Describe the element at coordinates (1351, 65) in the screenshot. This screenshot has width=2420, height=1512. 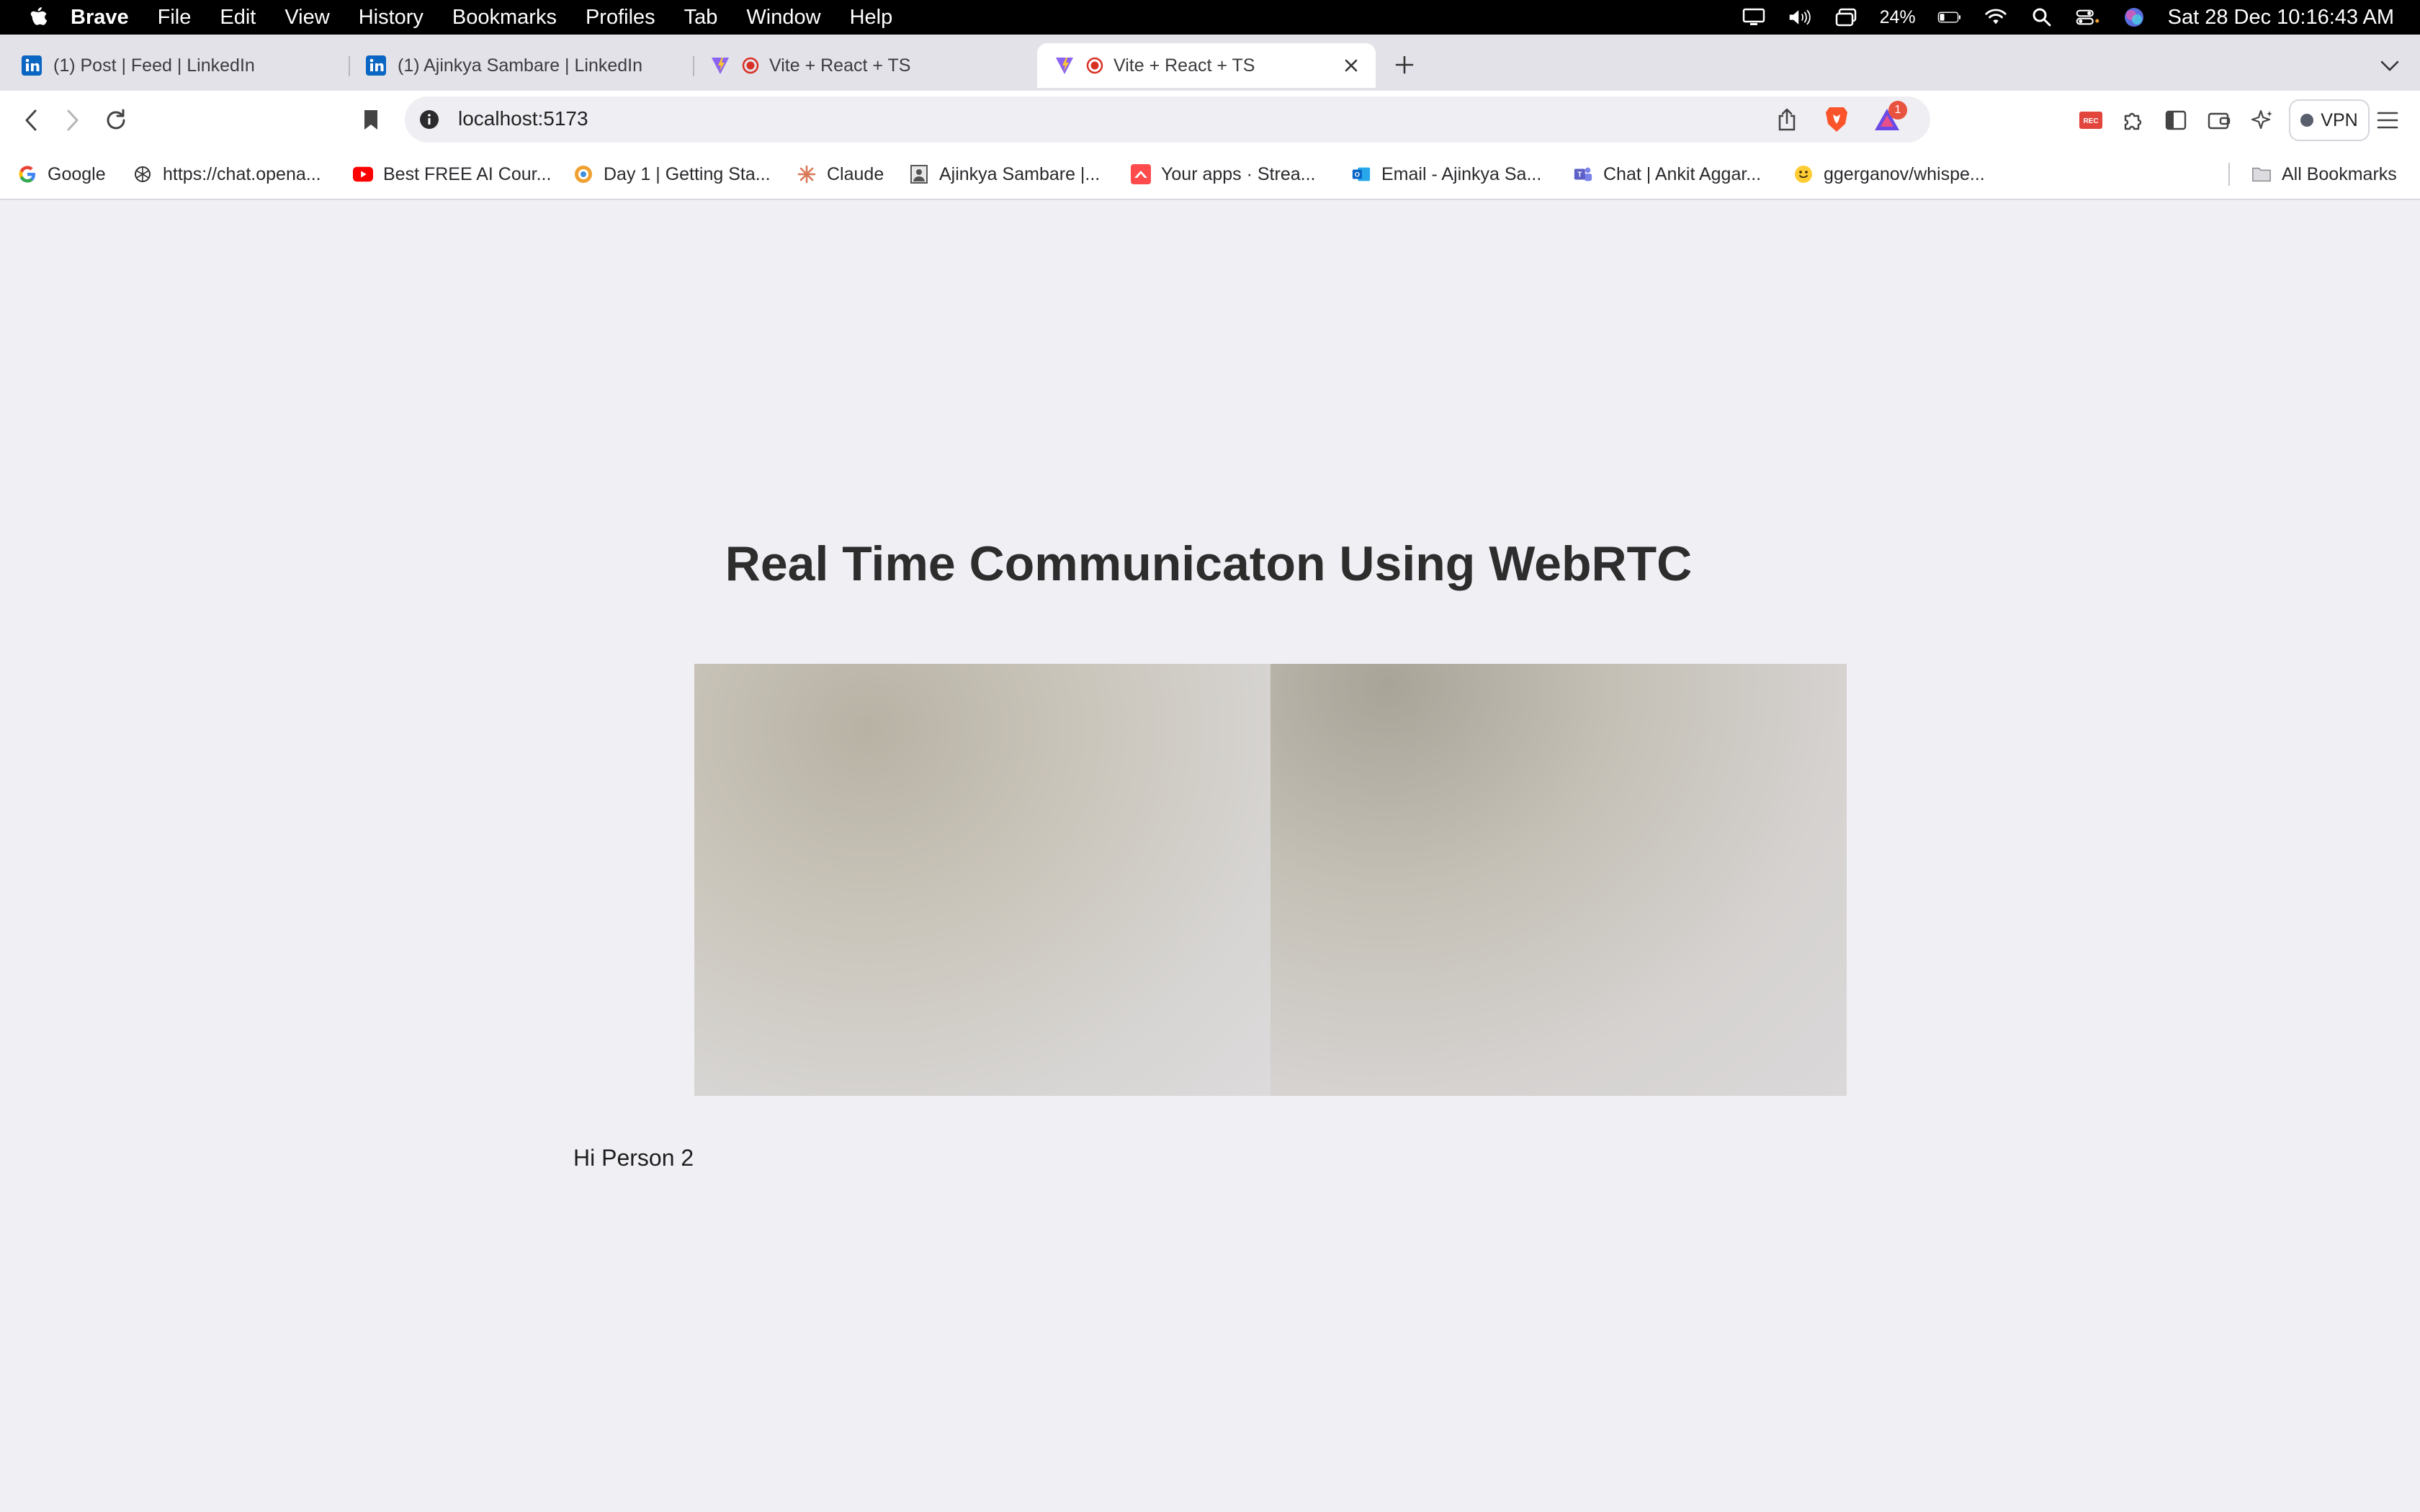
I see `close-tab-icon` at that location.